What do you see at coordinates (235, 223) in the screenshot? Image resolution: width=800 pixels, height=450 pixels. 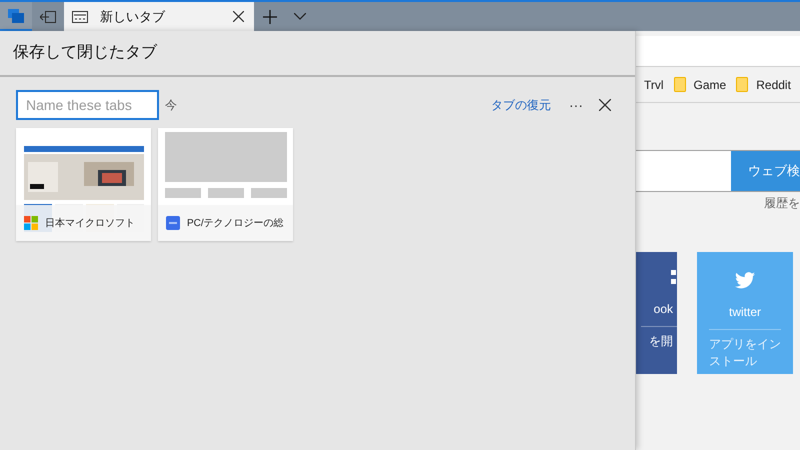 I see `saved-tab-title: PC/テクノロジーの総` at bounding box center [235, 223].